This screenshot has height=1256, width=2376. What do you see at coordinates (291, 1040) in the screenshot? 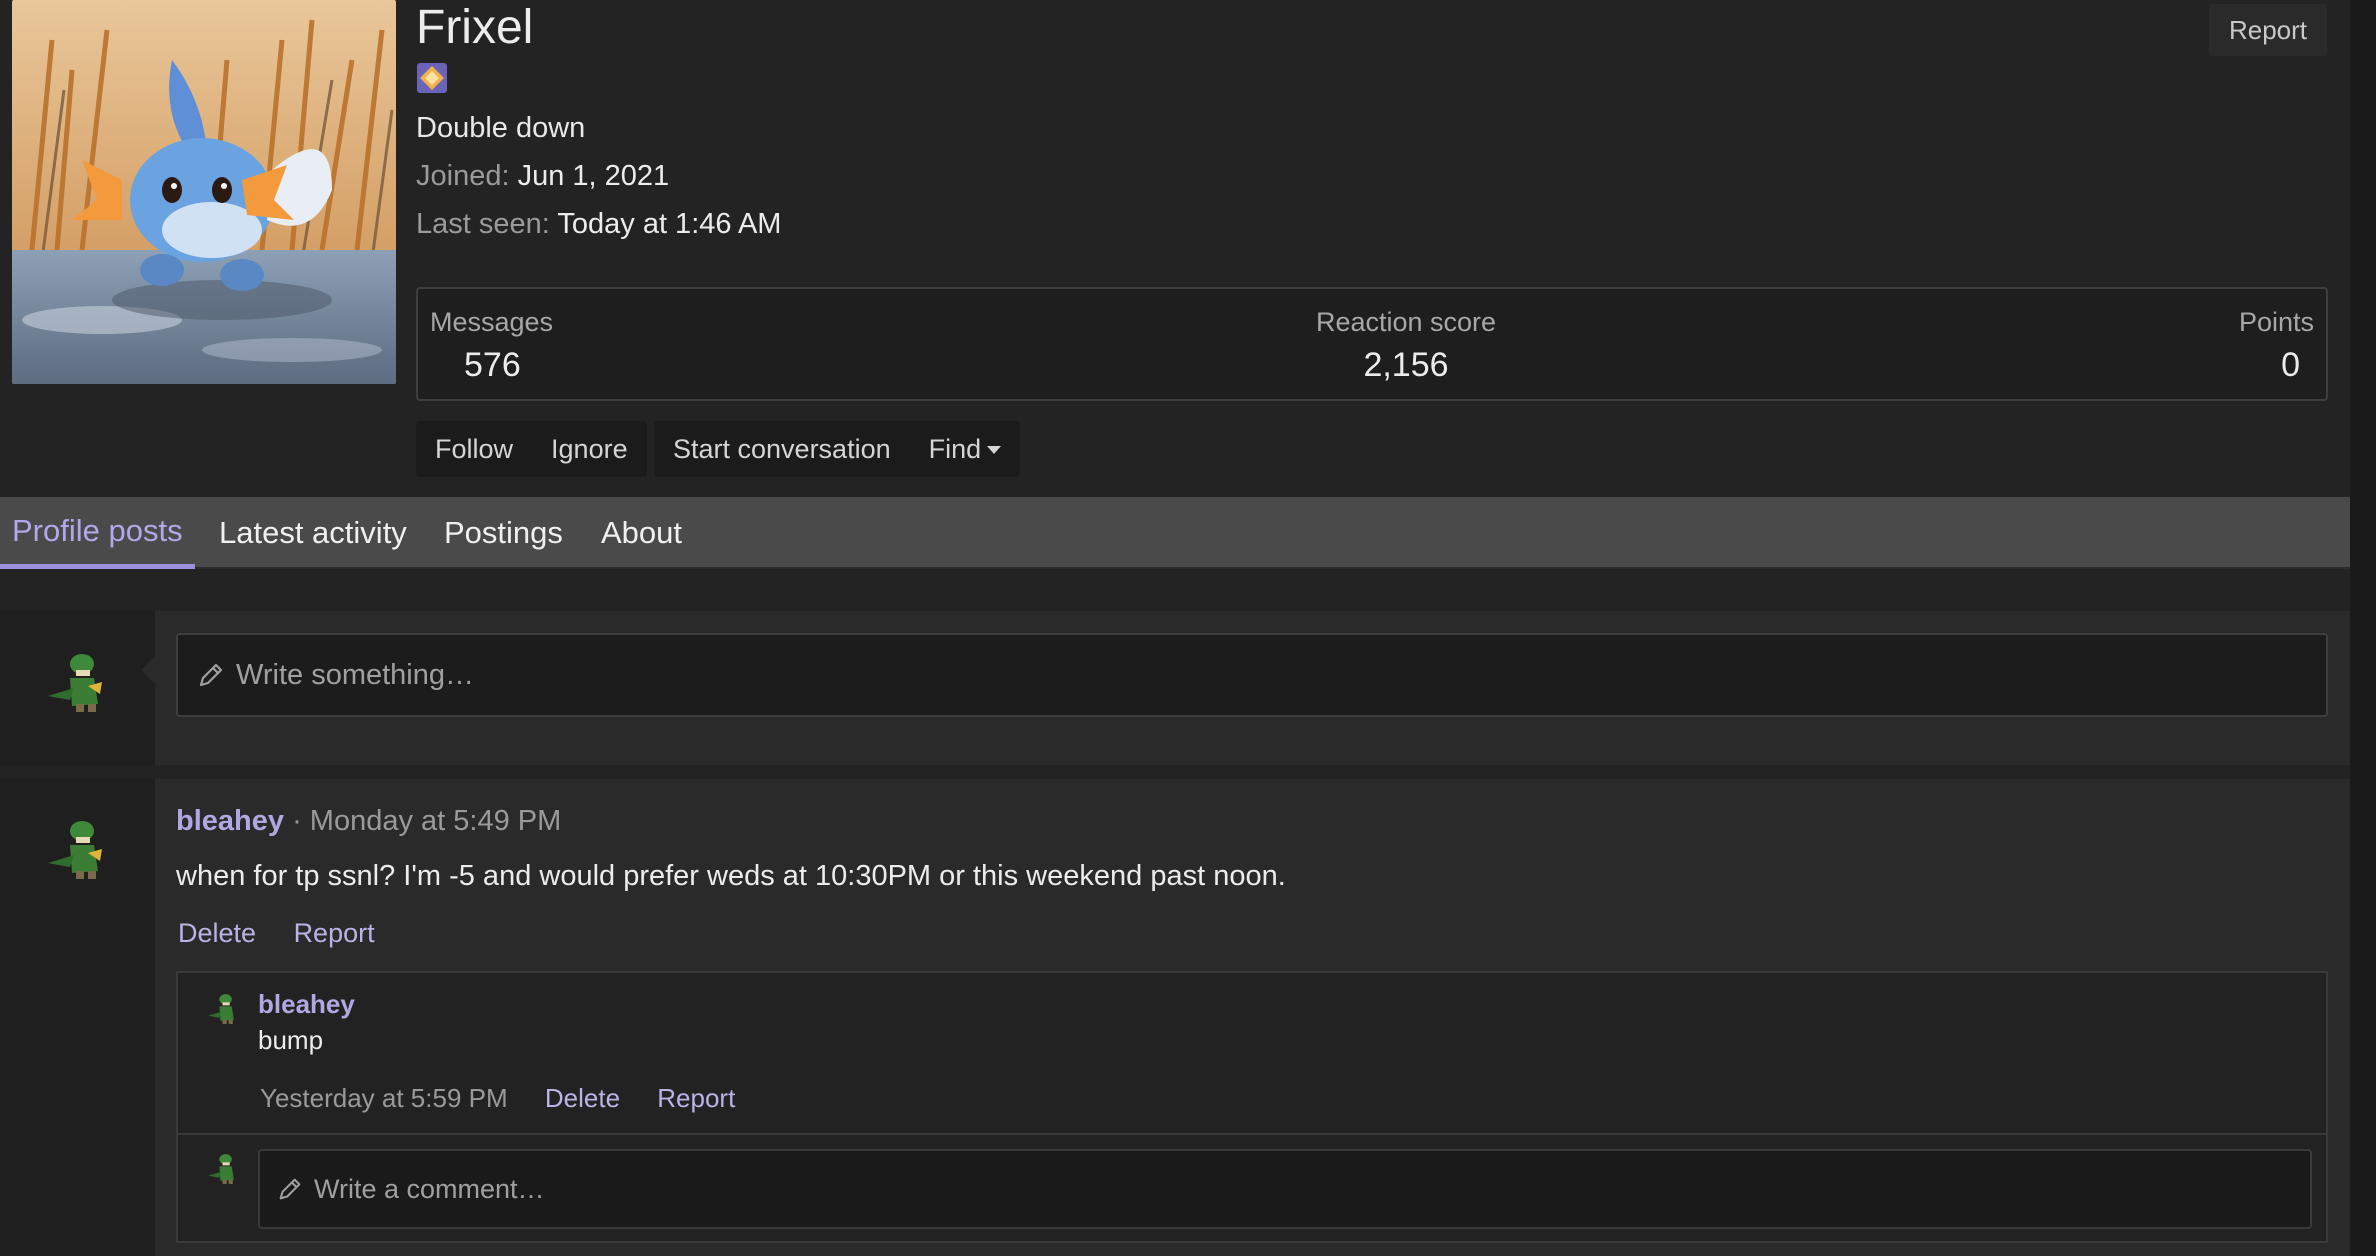
I see `comment-text: bump` at bounding box center [291, 1040].